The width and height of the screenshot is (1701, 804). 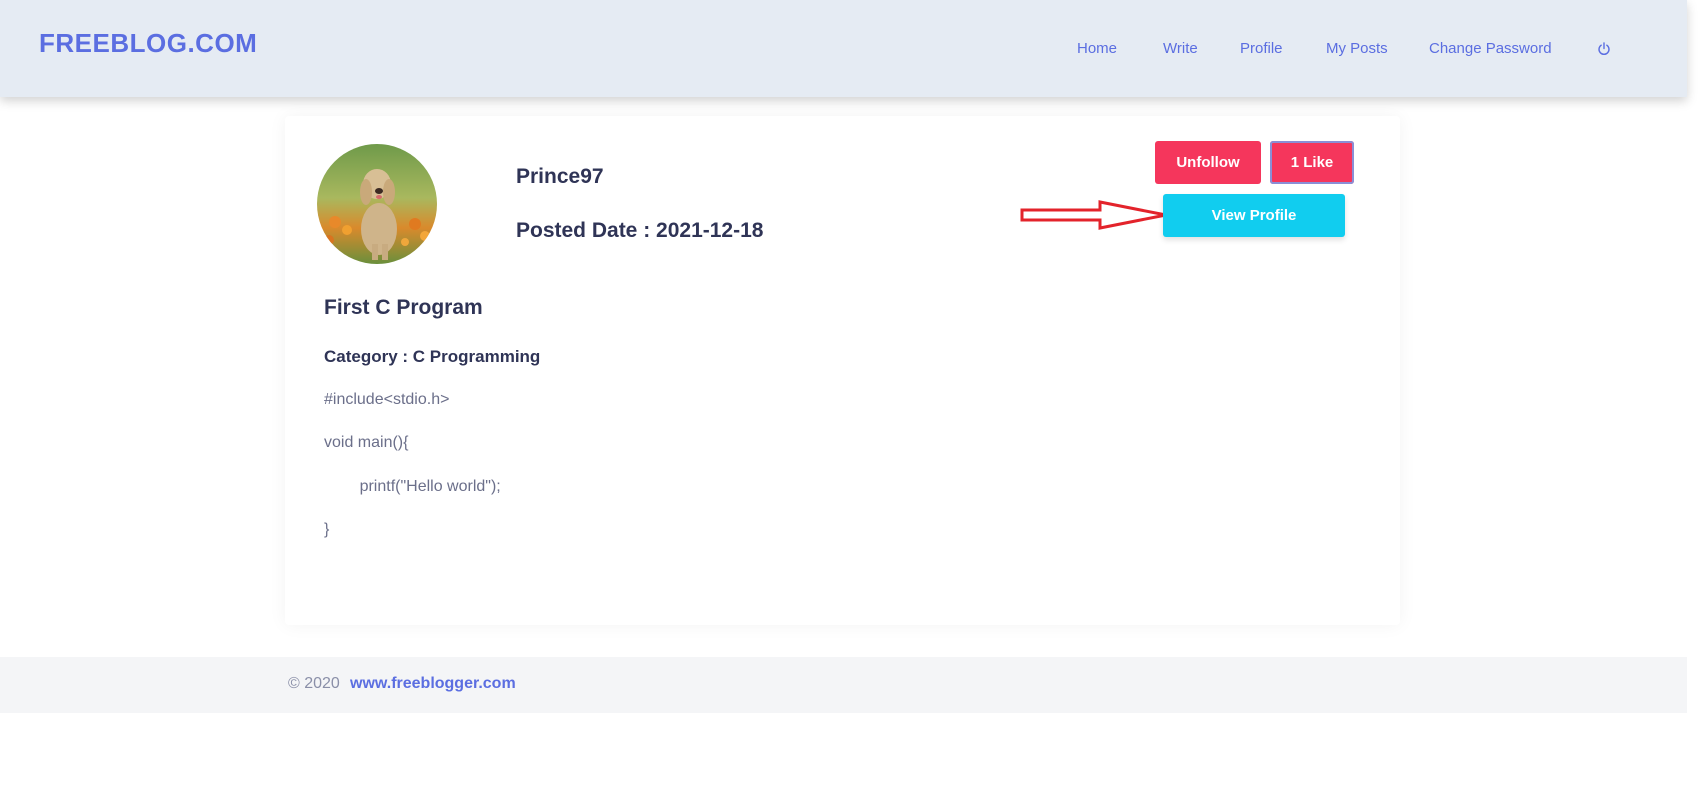 I want to click on nav-write-link: Write, so click(x=1180, y=48).